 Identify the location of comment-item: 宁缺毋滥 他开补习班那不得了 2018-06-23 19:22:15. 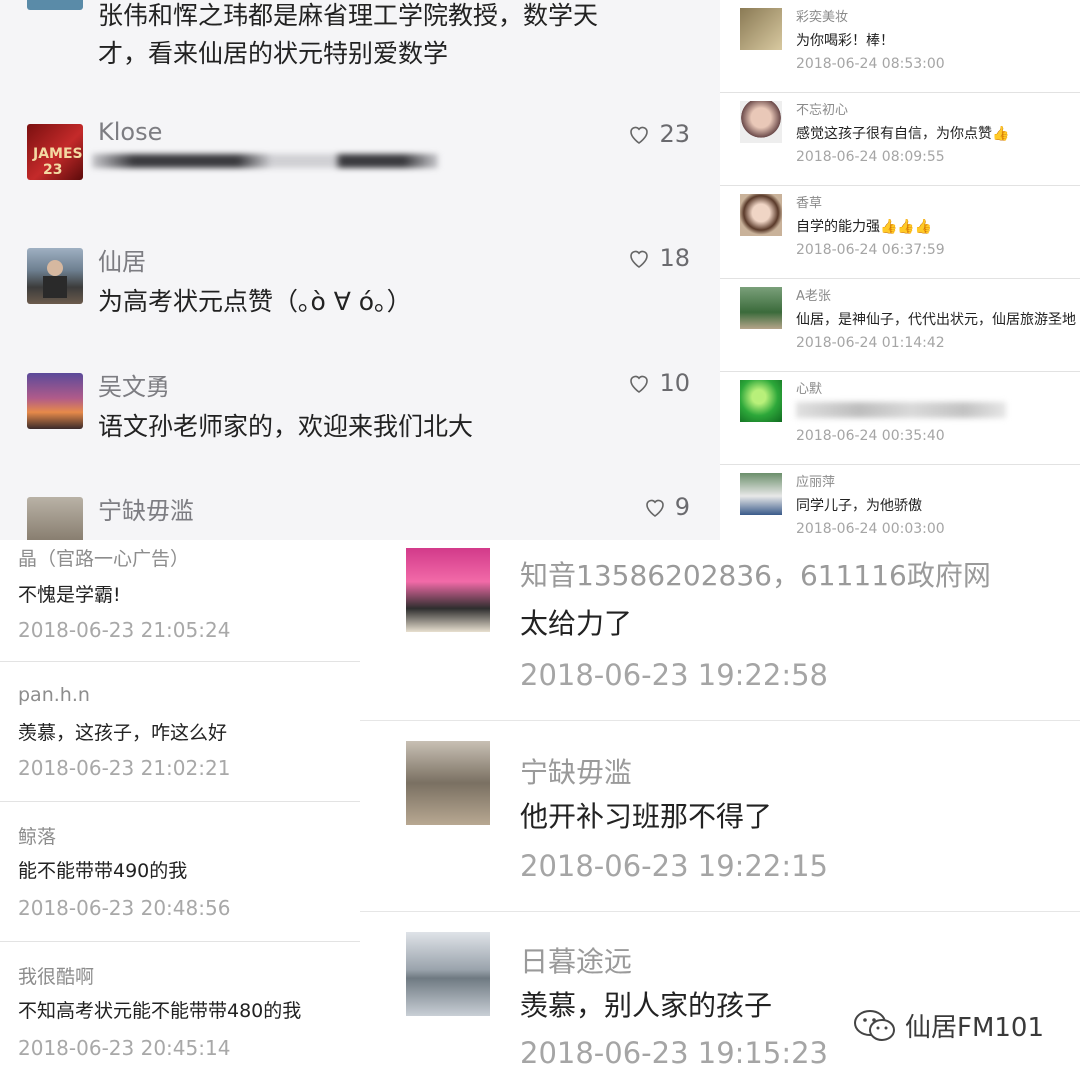
(720, 816).